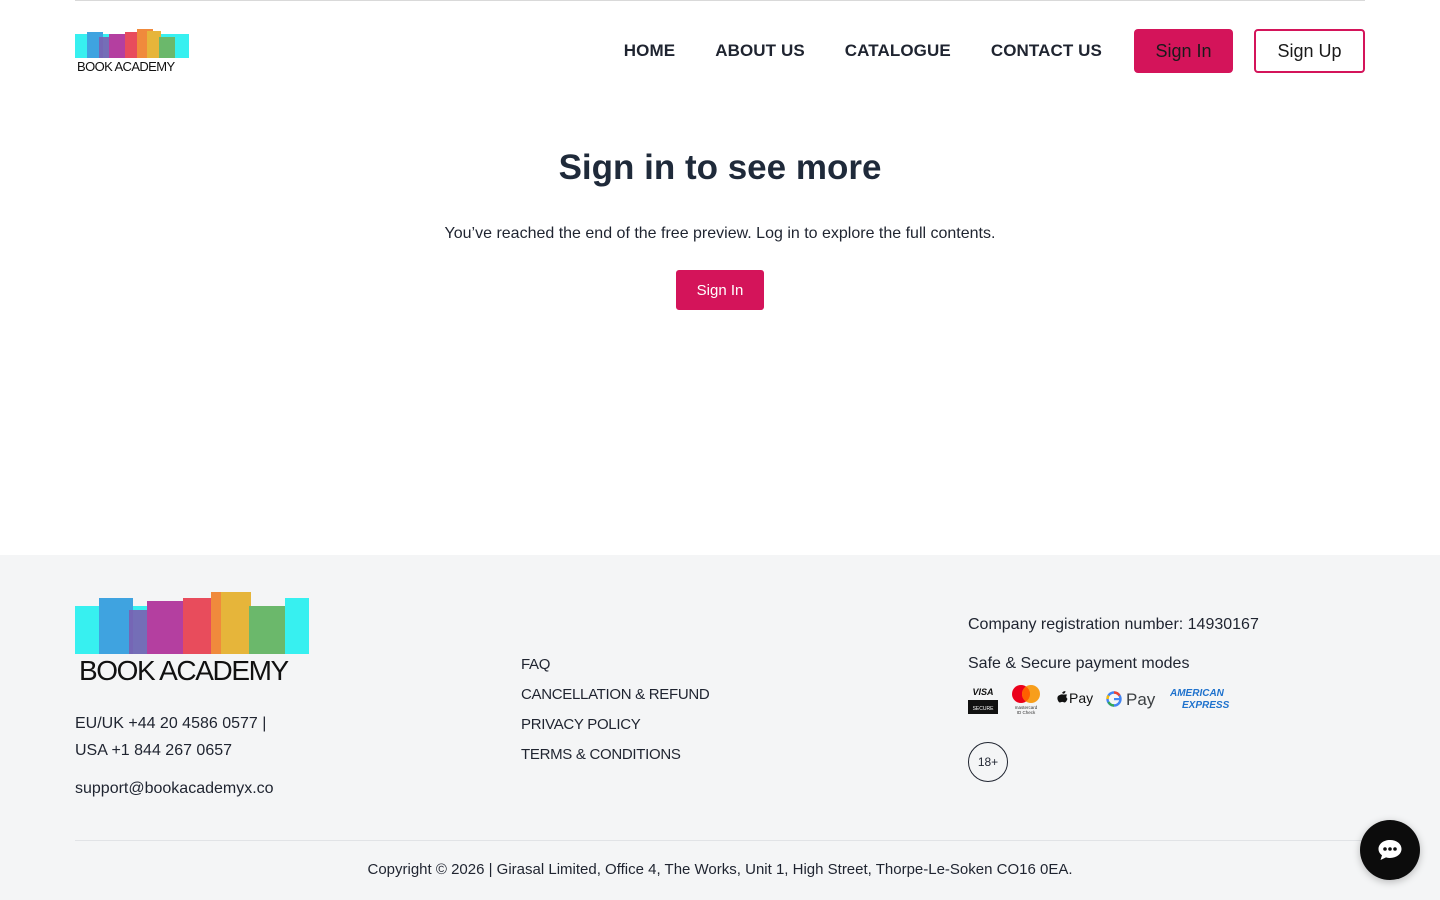 The width and height of the screenshot is (1440, 900). What do you see at coordinates (1046, 51) in the screenshot?
I see `nav-contact-us: CONTACT US` at bounding box center [1046, 51].